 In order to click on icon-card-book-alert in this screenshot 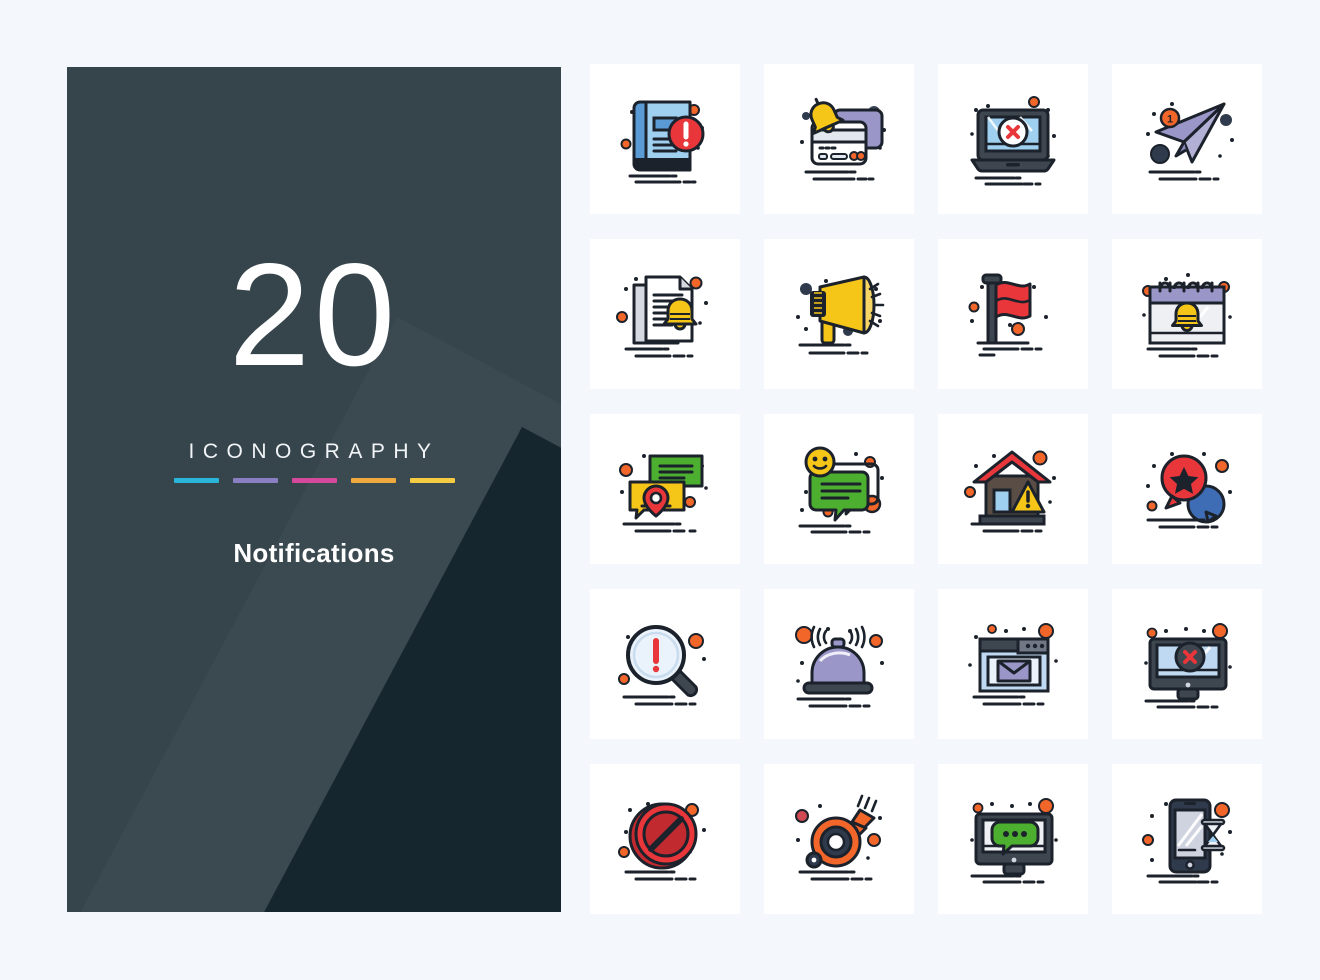, I will do `click(665, 139)`.